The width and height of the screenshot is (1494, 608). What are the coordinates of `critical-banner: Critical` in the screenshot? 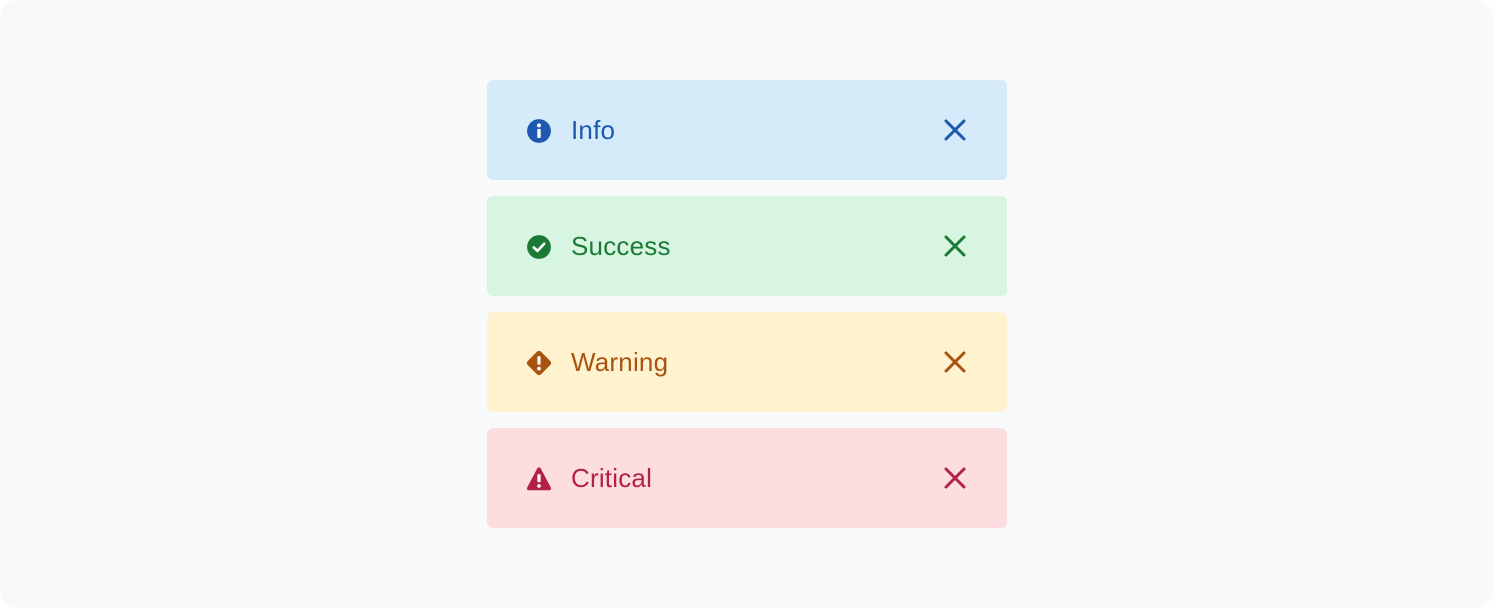 It's located at (747, 478).